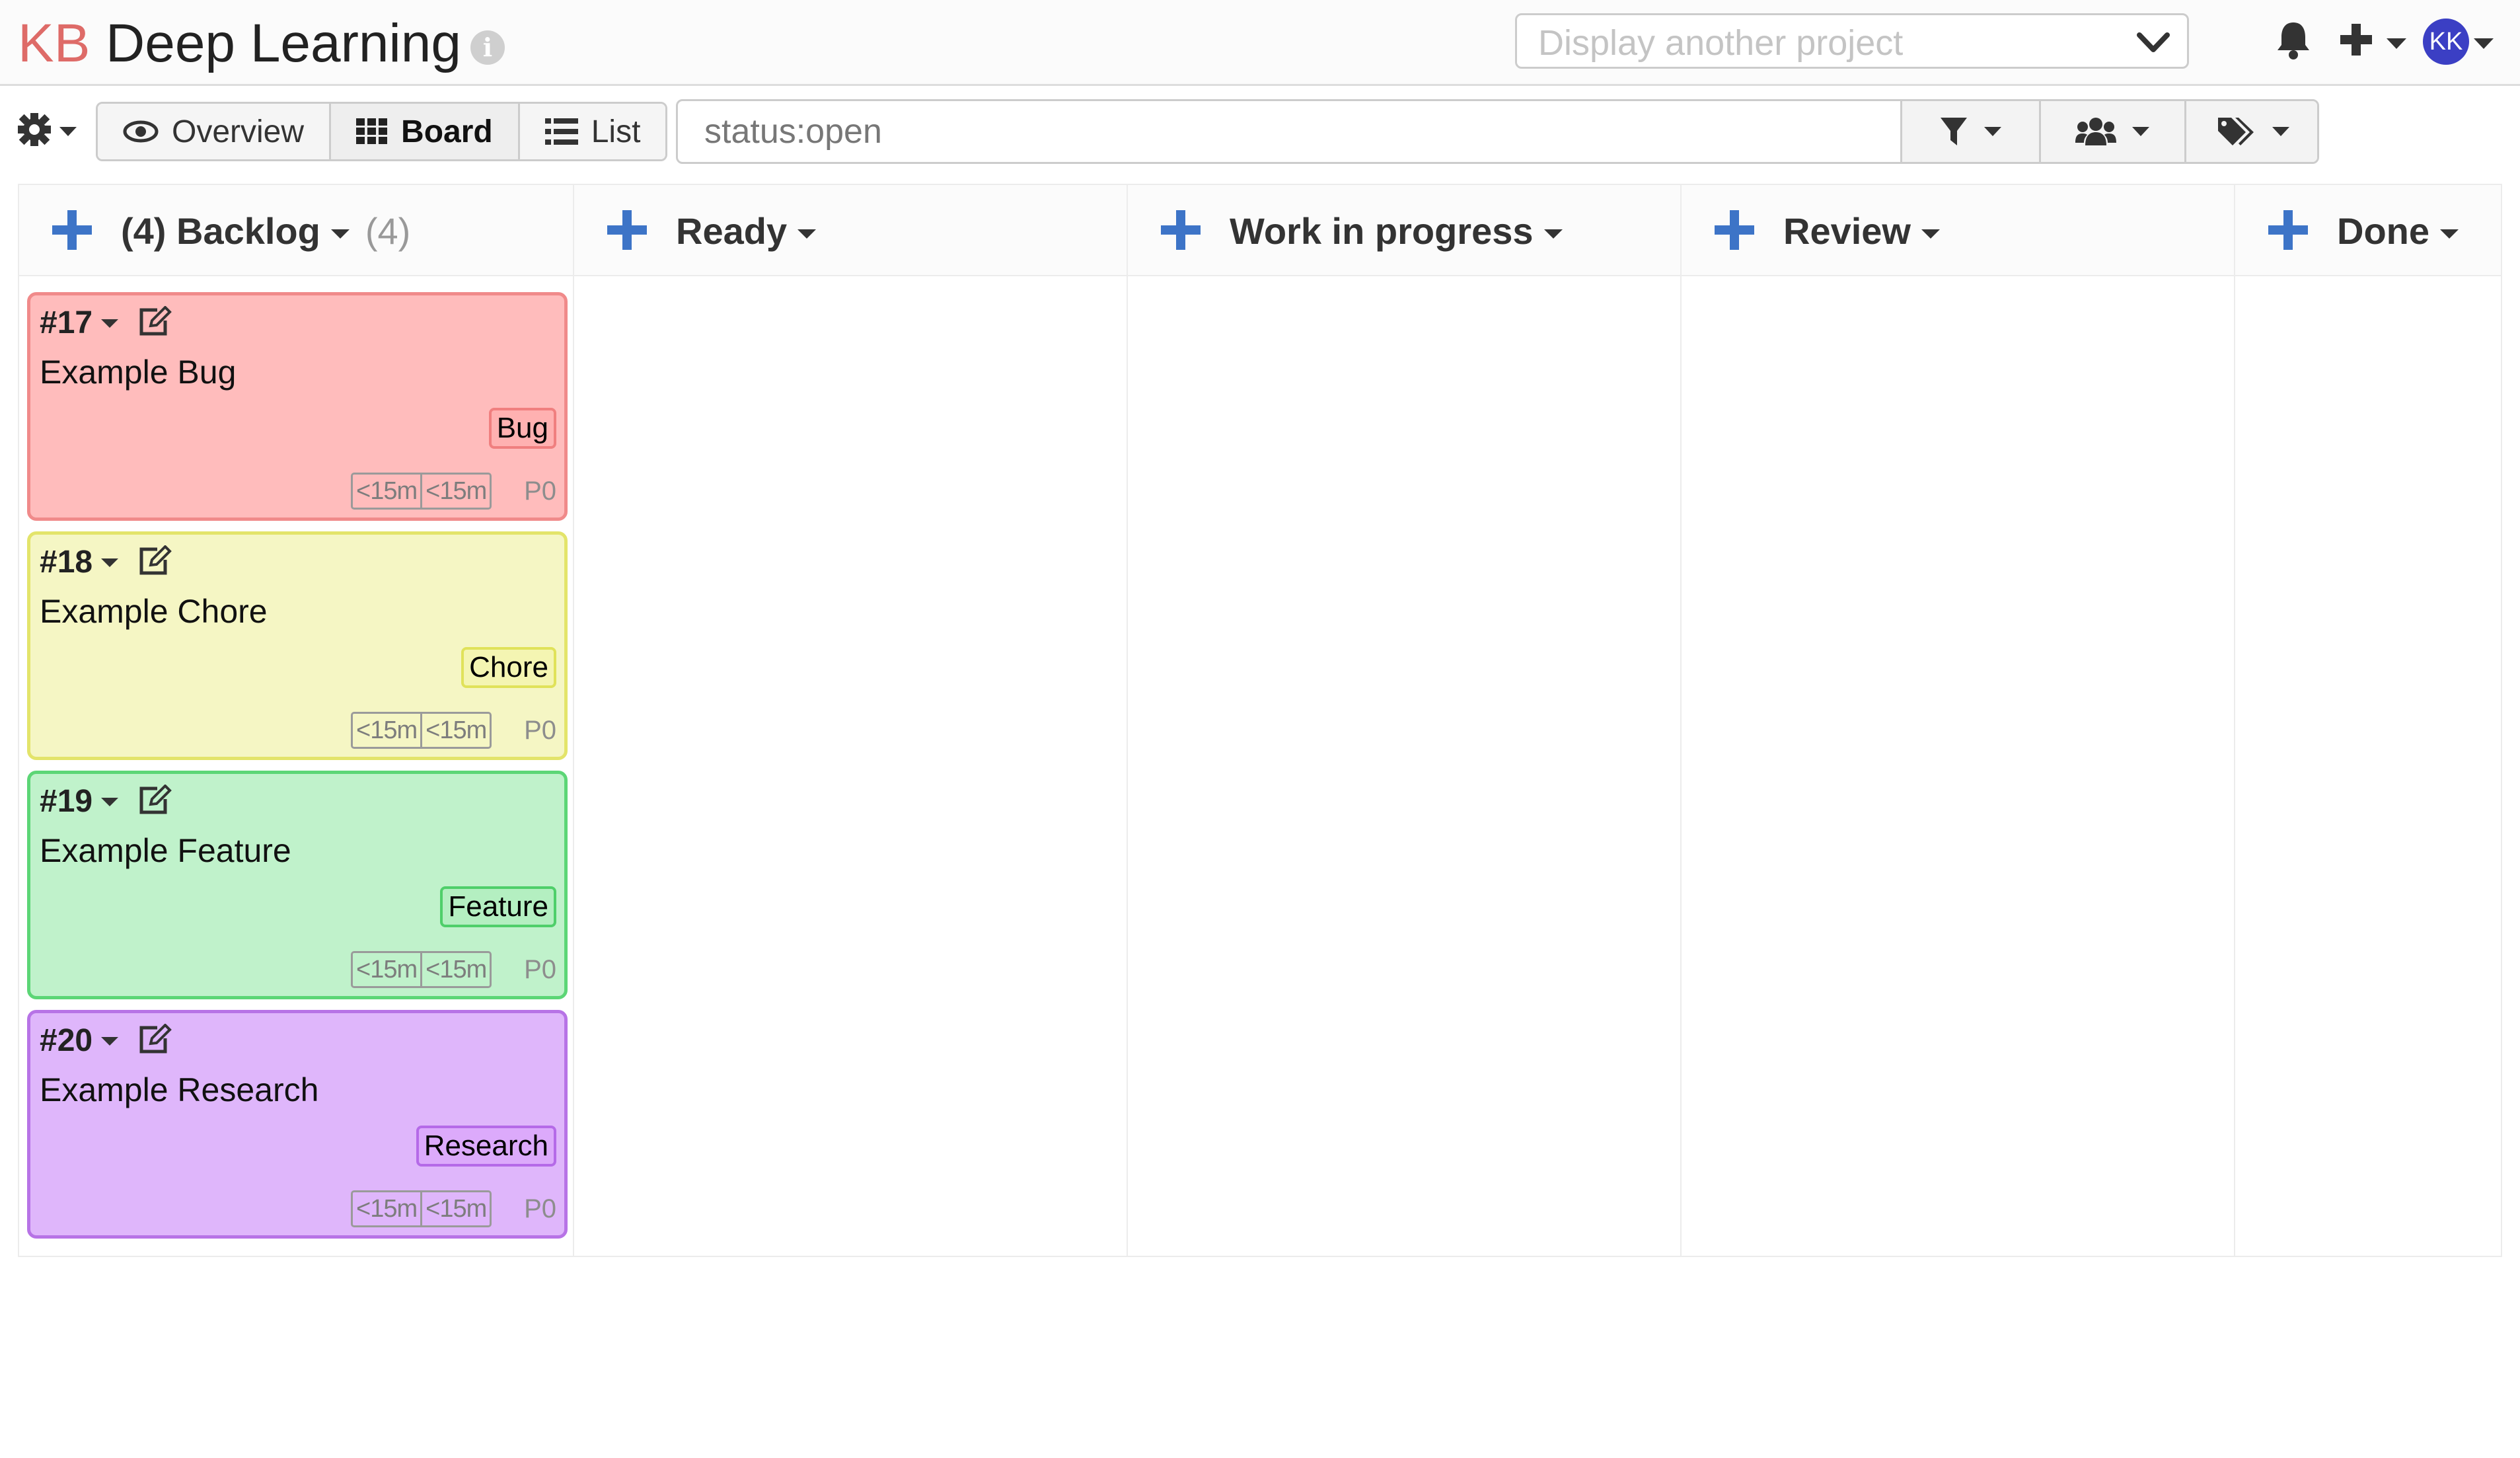 The height and width of the screenshot is (1458, 2520). What do you see at coordinates (297, 406) in the screenshot?
I see `task-card: #17 Example Bug Bug <15m <15m P0` at bounding box center [297, 406].